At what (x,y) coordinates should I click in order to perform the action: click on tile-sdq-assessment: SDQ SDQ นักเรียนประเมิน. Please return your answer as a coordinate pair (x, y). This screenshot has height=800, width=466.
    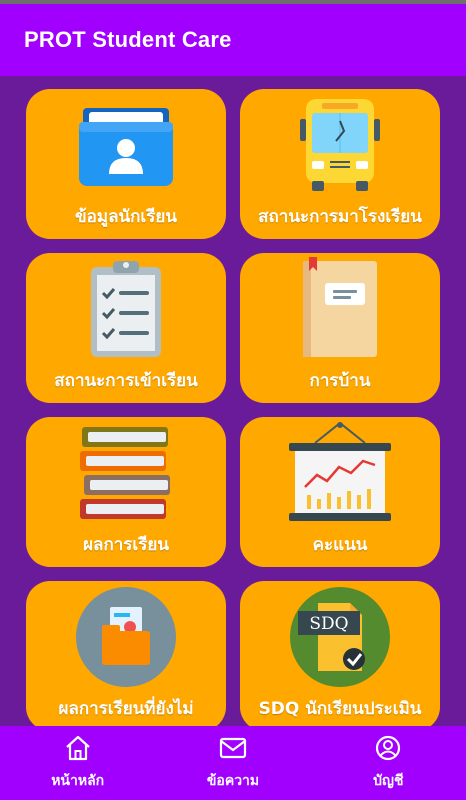
    Looking at the image, I should click on (340, 653).